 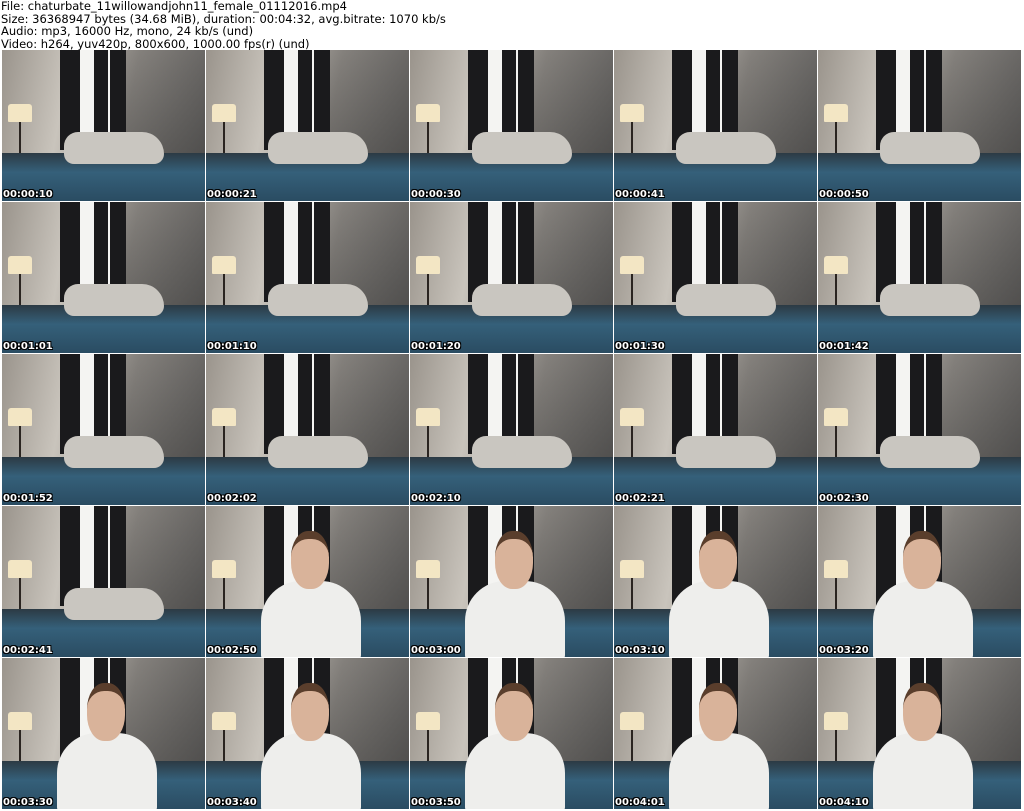 What do you see at coordinates (640, 802) in the screenshot?
I see `timestamp: 00:04:01` at bounding box center [640, 802].